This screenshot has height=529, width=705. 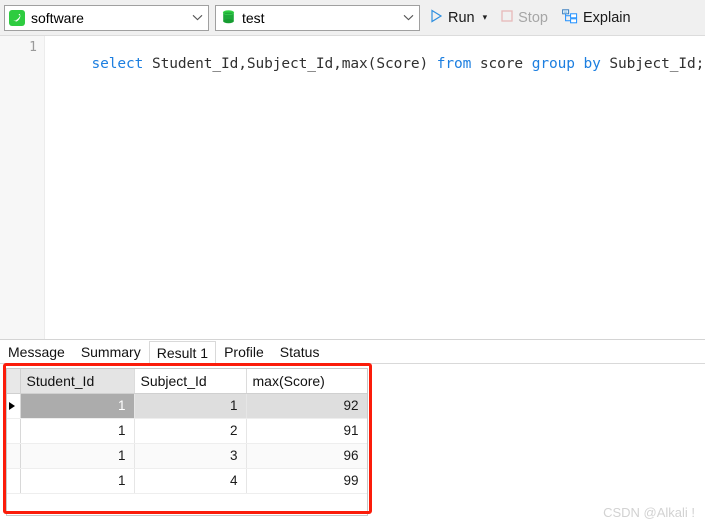 What do you see at coordinates (33, 47) in the screenshot?
I see `line-number: 1` at bounding box center [33, 47].